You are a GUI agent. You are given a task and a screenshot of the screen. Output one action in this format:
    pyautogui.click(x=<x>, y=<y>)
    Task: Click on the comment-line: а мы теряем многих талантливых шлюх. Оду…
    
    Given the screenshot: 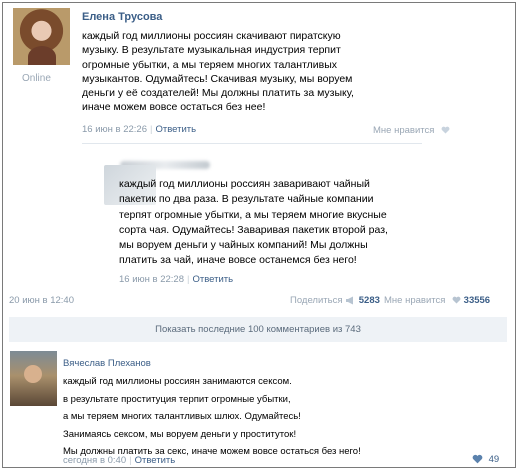 What is the action you would take?
    pyautogui.click(x=182, y=417)
    